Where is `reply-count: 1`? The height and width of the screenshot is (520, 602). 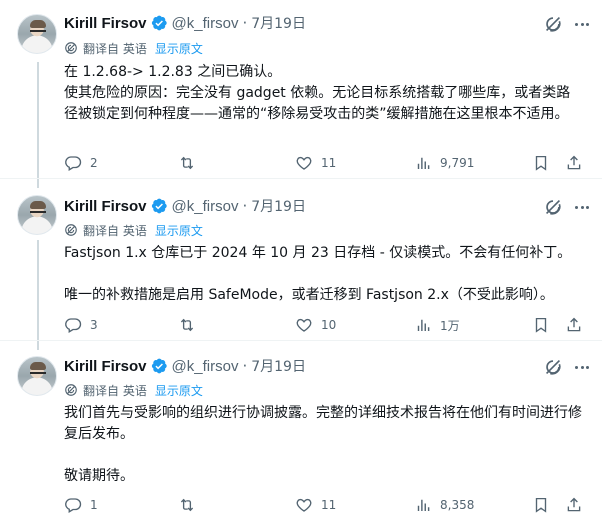
reply-count: 1 is located at coordinates (94, 505).